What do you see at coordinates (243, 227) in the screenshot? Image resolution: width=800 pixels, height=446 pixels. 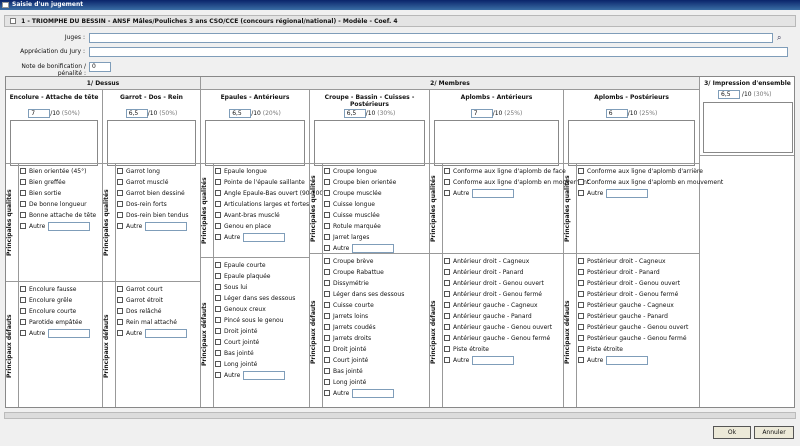 I see `checkbox-item: Genou en place` at bounding box center [243, 227].